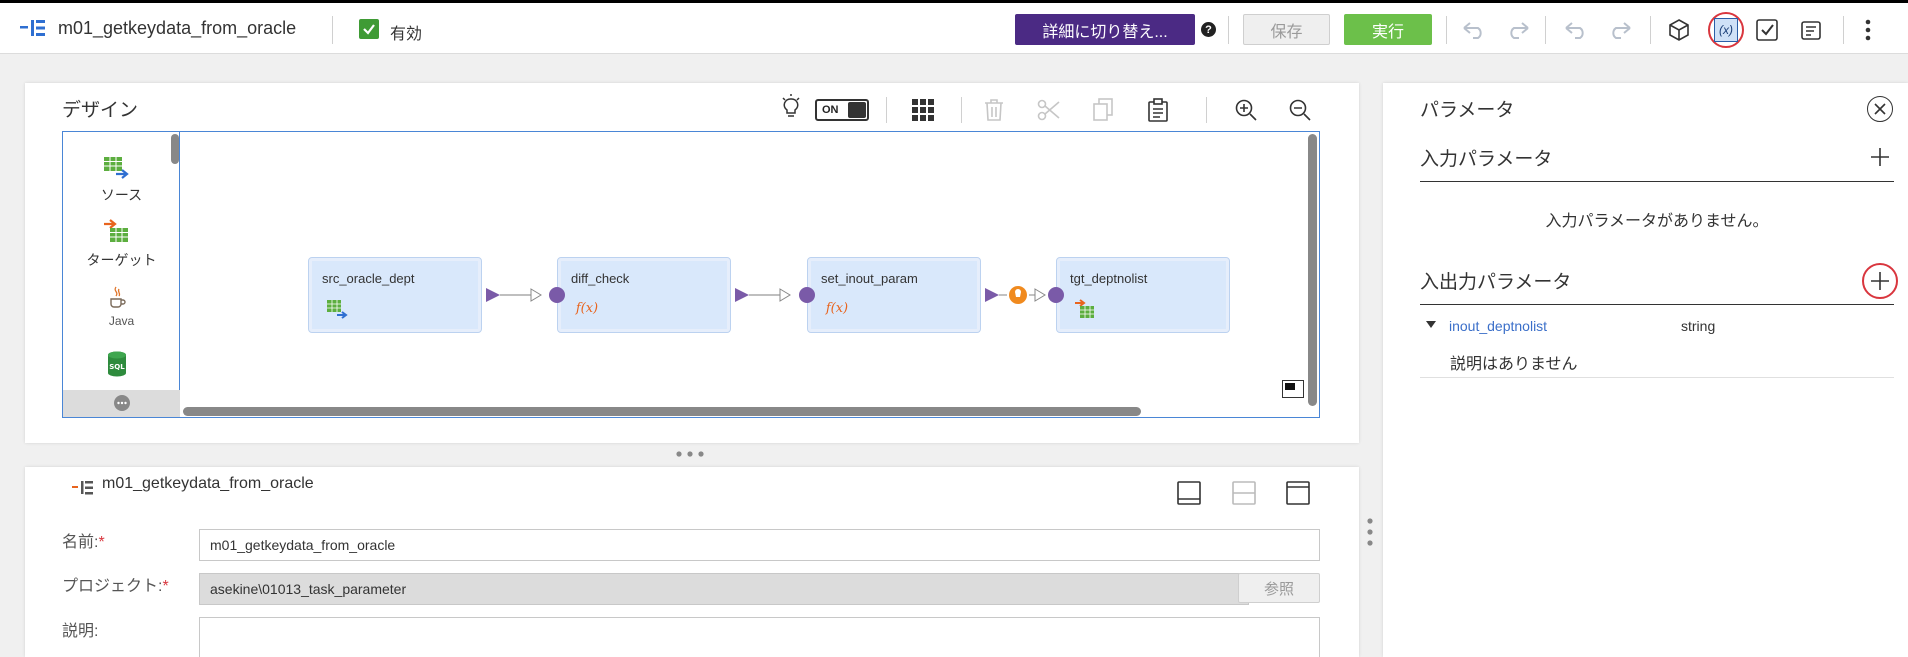  What do you see at coordinates (177, 28) in the screenshot?
I see `mapping-title: m01_getkeydata_from_oracle` at bounding box center [177, 28].